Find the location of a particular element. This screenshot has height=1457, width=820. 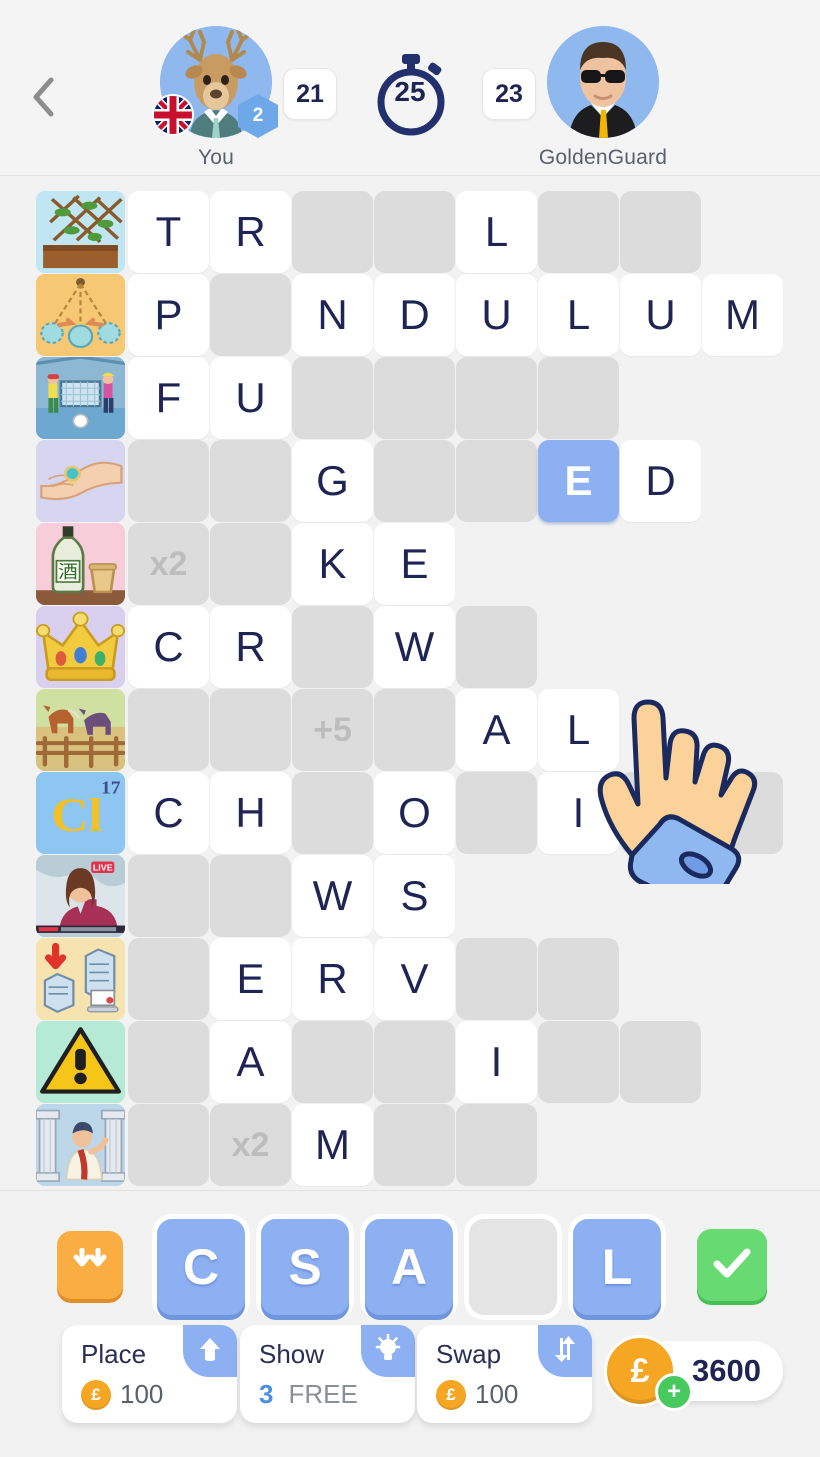

news-anchor-live-icon: LIVE is located at coordinates (80, 896).